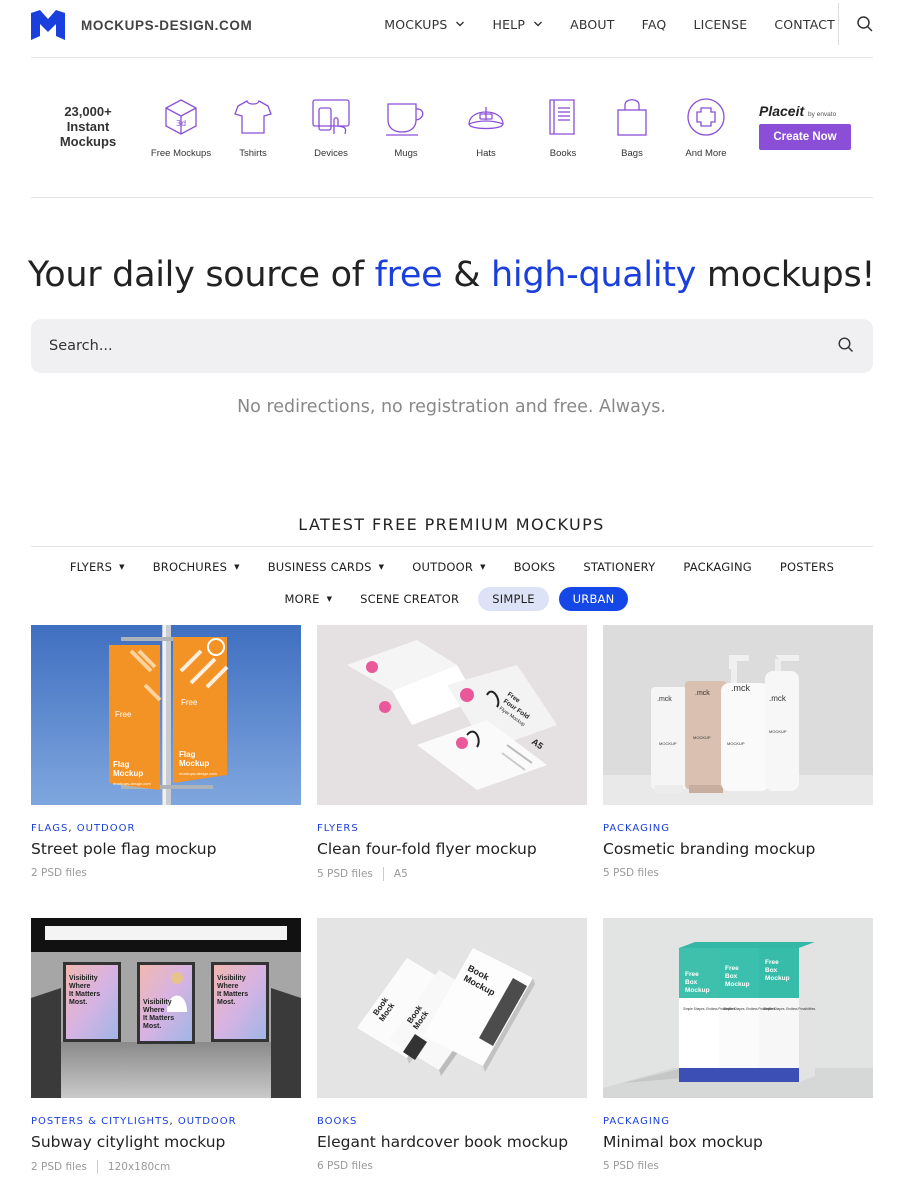 Image resolution: width=903 pixels, height=1200 pixels. Describe the element at coordinates (452, 1008) in the screenshot. I see `card-thumbnail: Book Mock Book Mock Book Mockup` at that location.